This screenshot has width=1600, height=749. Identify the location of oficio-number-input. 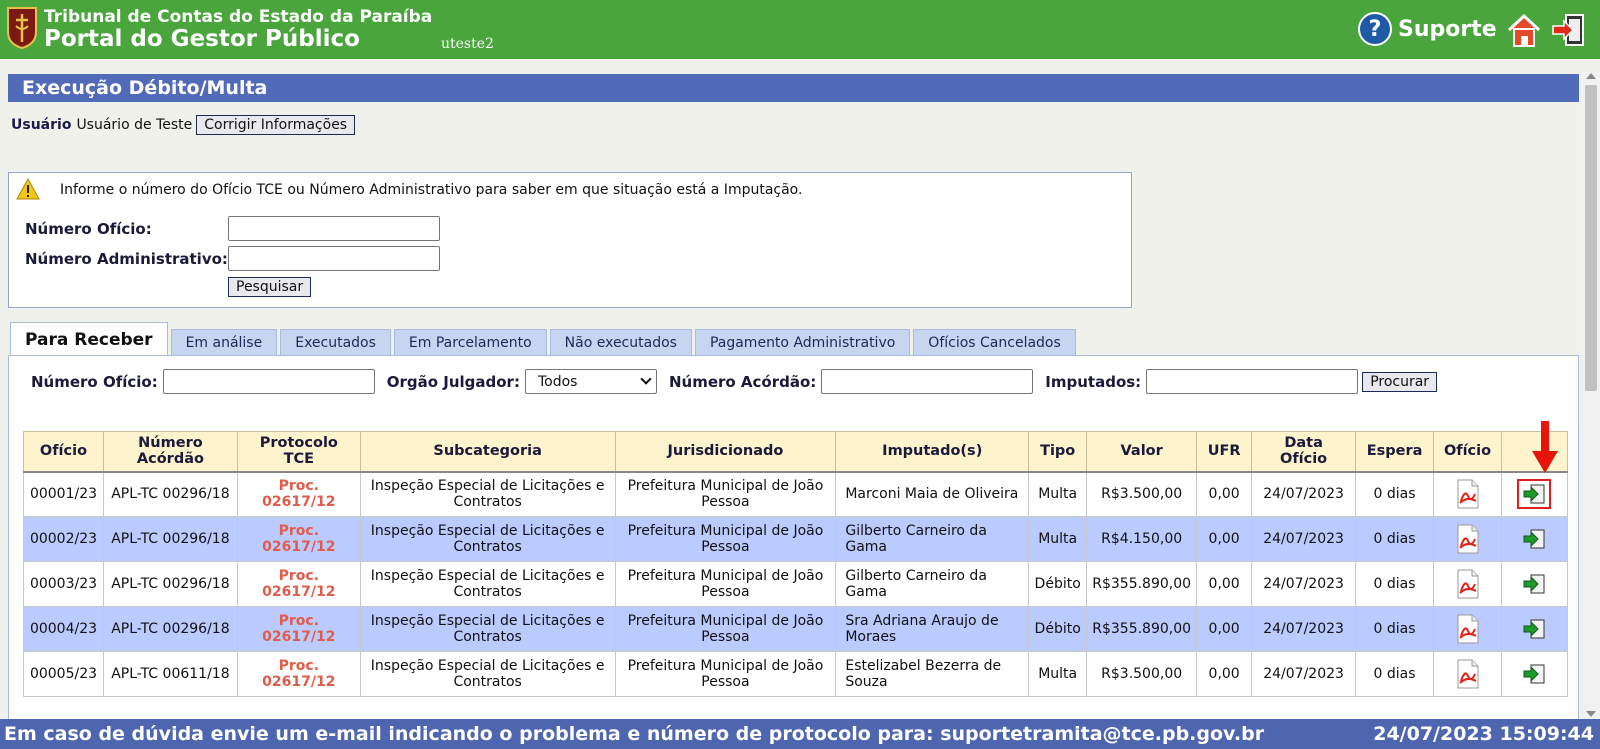
(334, 228).